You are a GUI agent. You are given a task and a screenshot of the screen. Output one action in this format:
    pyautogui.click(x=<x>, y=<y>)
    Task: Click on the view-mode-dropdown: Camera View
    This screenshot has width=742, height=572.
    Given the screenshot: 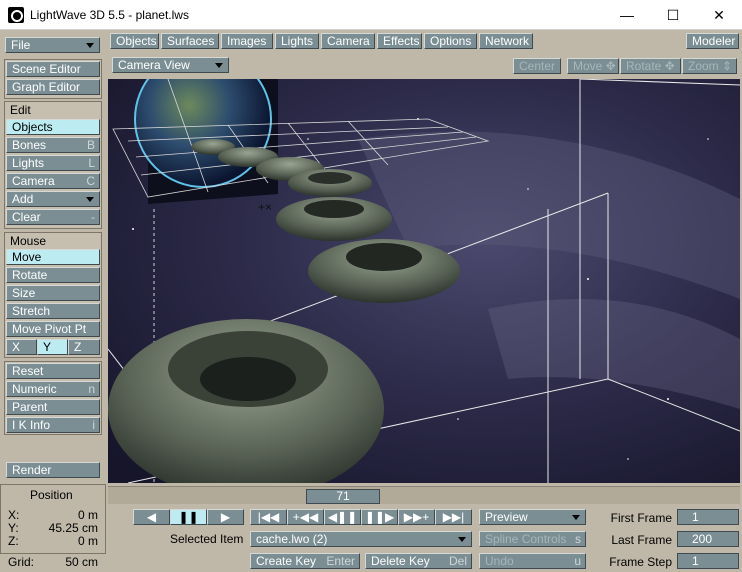 What is the action you would take?
    pyautogui.click(x=170, y=65)
    